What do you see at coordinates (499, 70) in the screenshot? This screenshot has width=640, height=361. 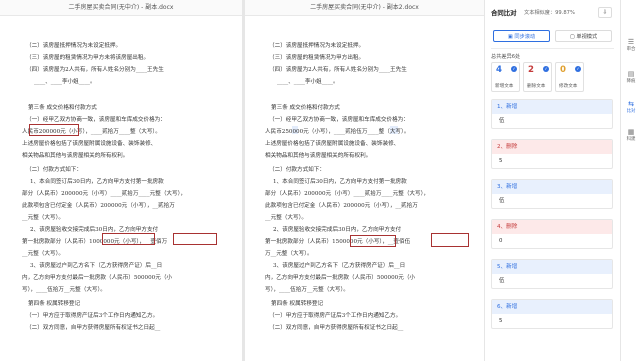 I see `stat-added-num: 4` at bounding box center [499, 70].